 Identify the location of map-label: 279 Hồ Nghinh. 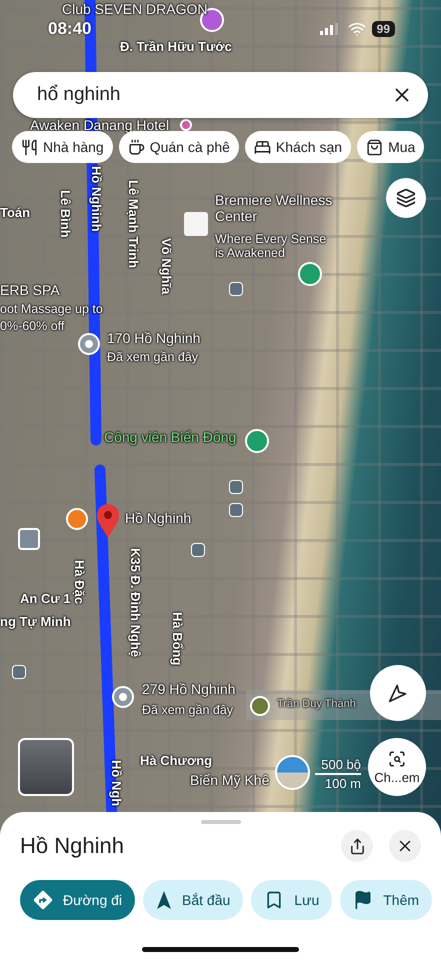
(189, 689).